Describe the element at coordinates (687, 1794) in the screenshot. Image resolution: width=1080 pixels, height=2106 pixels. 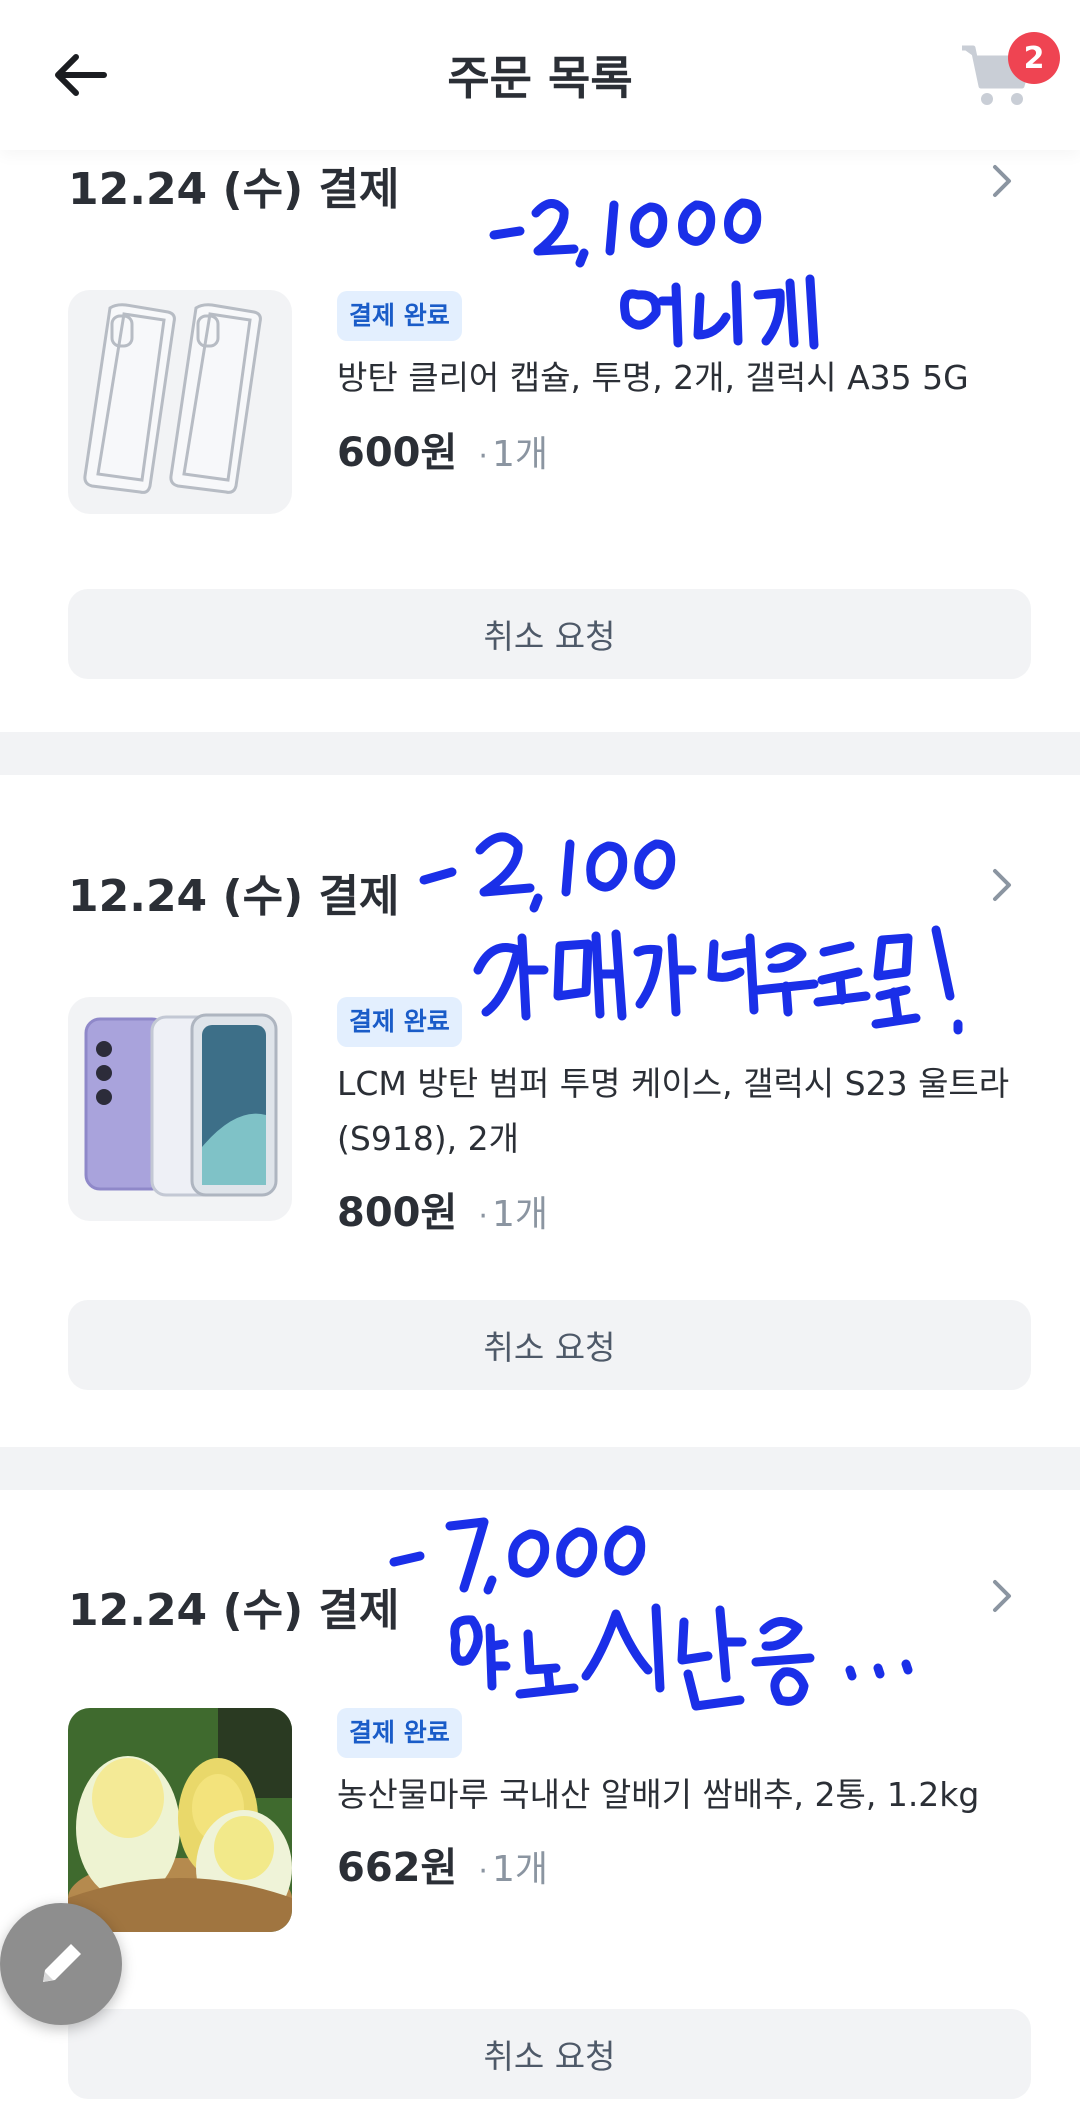
I see `product-name: 농산물마루 국내산 알배기 쌈배추, 2통, 1.2kg` at that location.